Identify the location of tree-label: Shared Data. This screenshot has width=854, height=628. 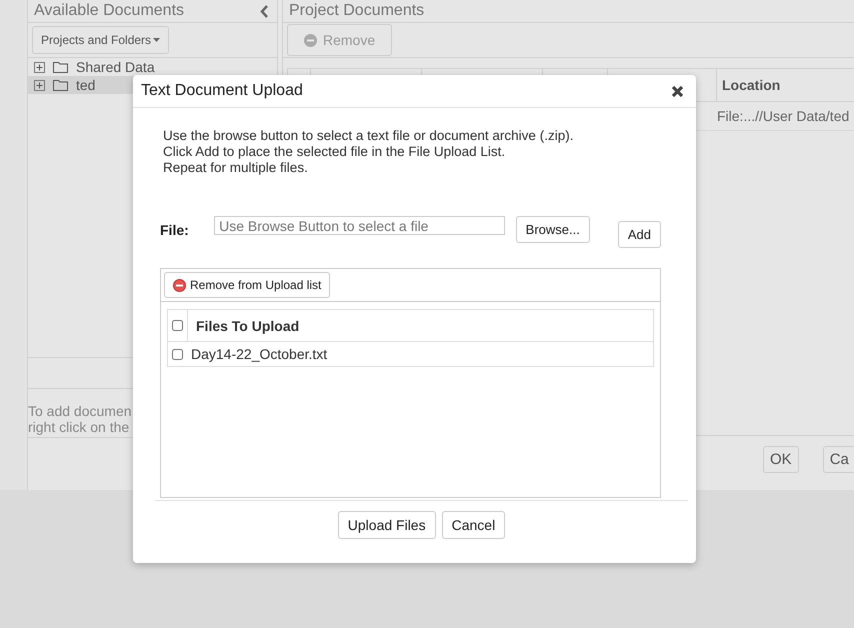
(115, 67).